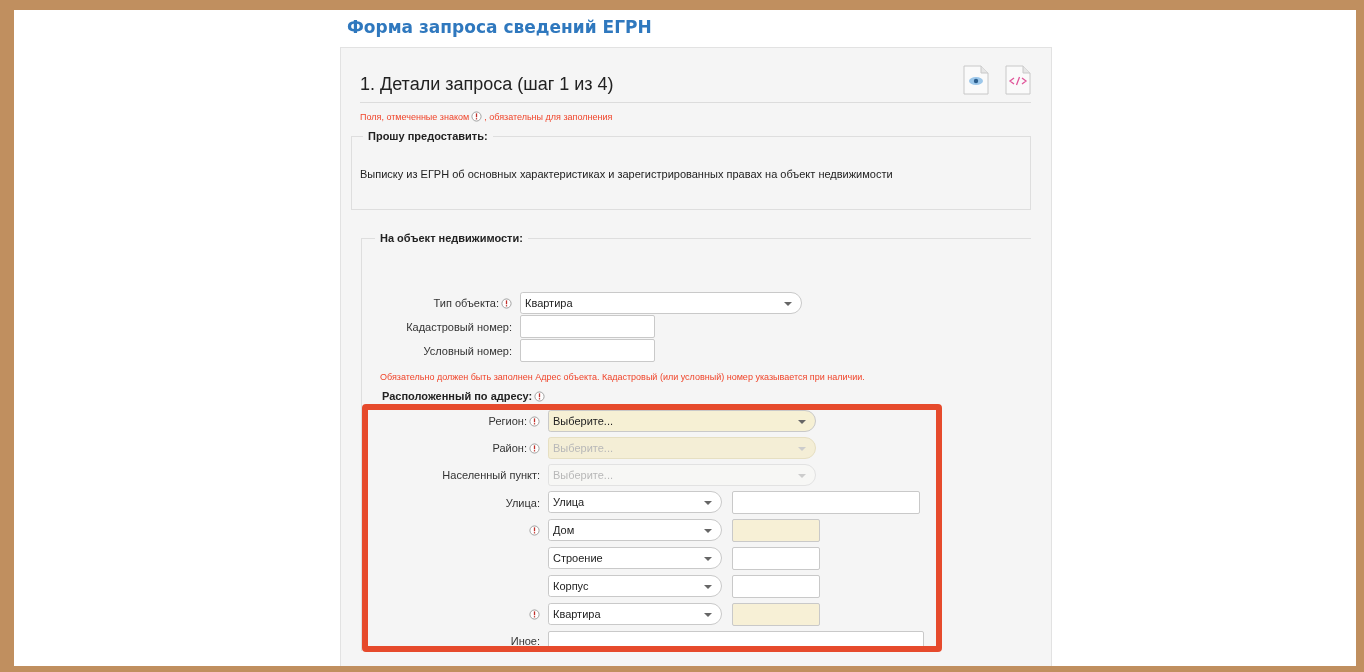 This screenshot has width=1364, height=672. What do you see at coordinates (635, 502) in the screenshot?
I see `dropdown-select: Улица` at bounding box center [635, 502].